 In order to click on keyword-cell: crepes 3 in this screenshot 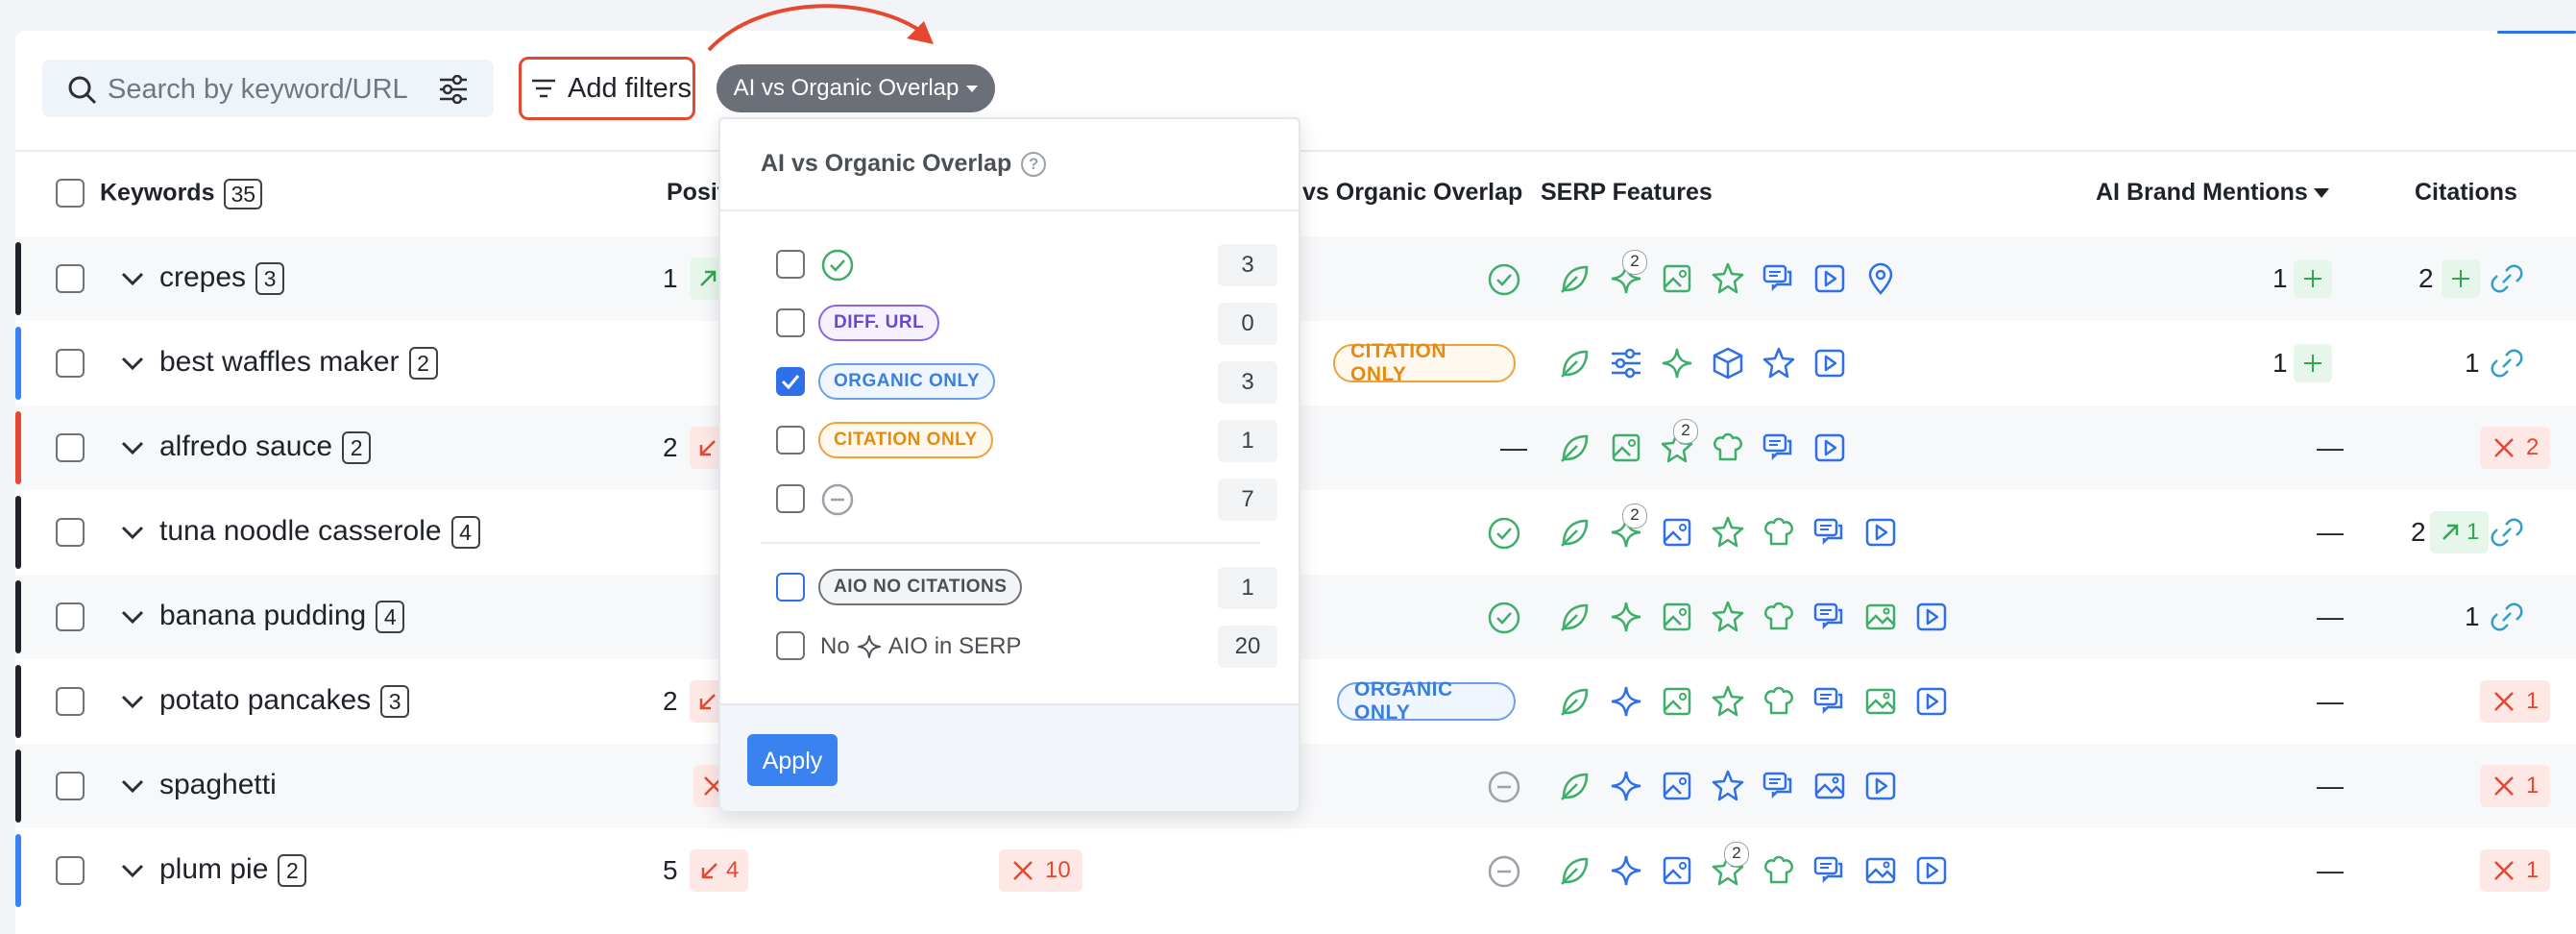, I will do `click(222, 279)`.